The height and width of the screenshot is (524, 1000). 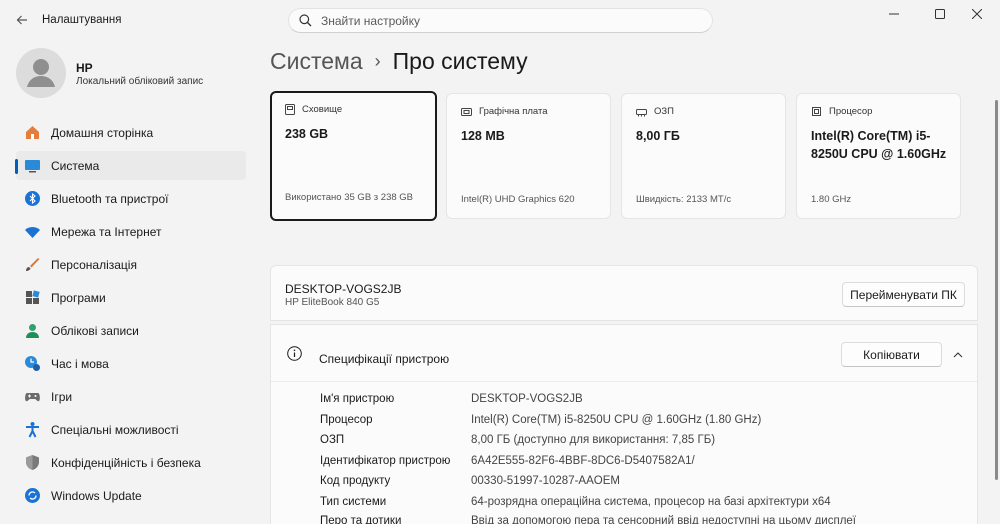 I want to click on user-avatar-icon, so click(x=41, y=73).